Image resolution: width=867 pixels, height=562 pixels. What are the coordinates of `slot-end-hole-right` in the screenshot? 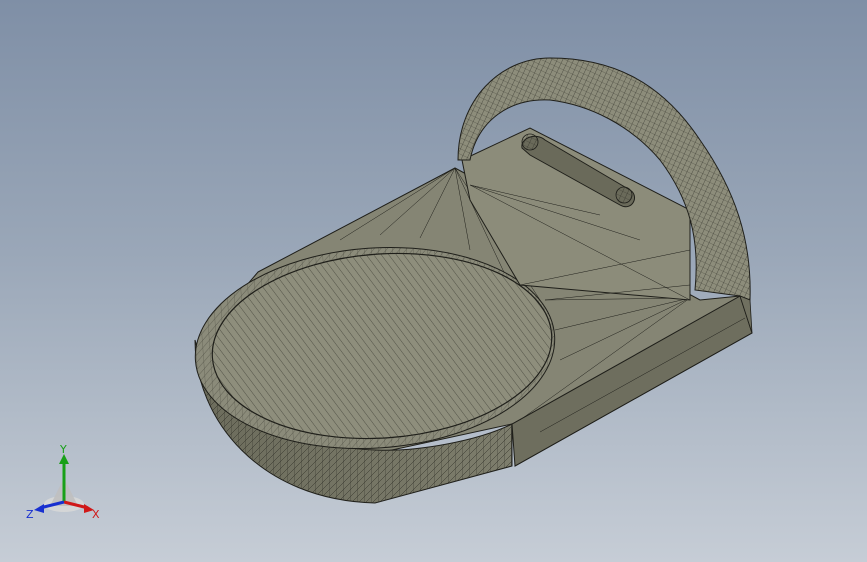 It's located at (624, 195).